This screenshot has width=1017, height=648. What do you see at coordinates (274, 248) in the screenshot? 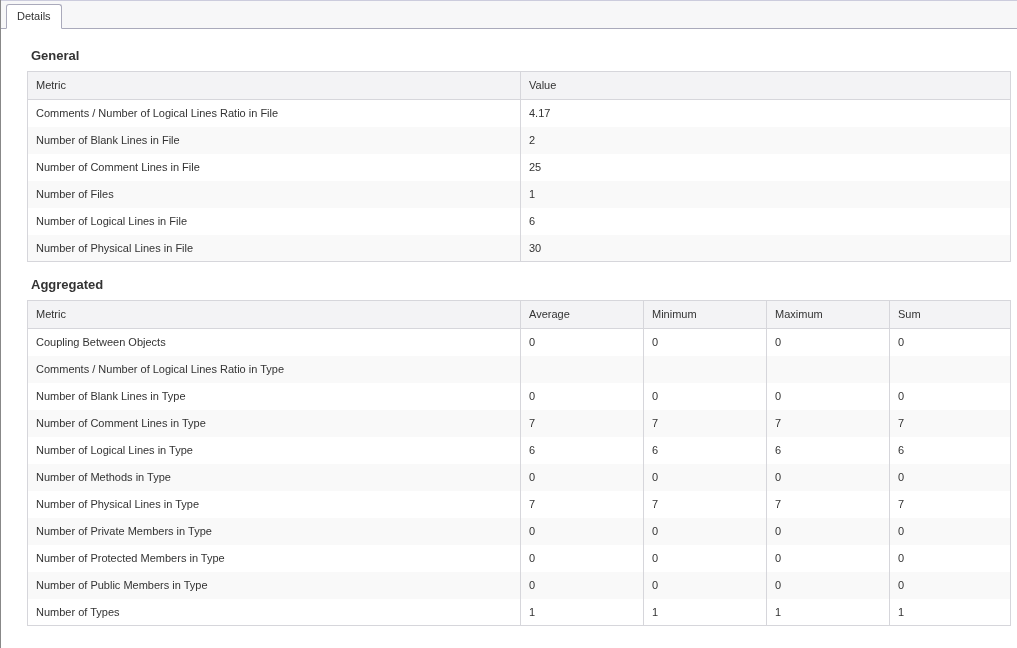
I see `table-cell: Number of Physical Lines in File` at bounding box center [274, 248].